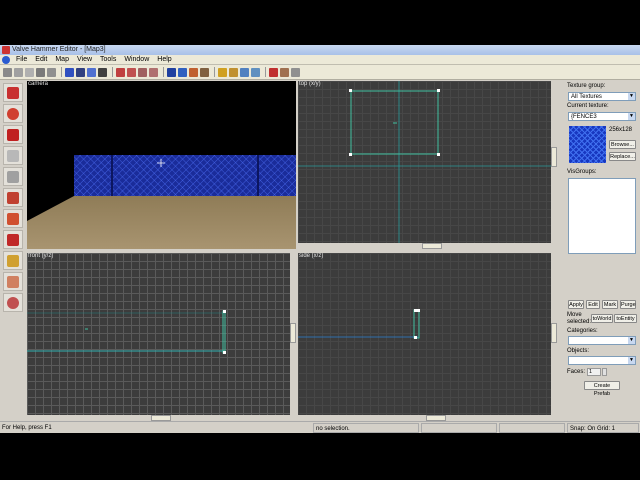  Describe the element at coordinates (18, 72) in the screenshot. I see `grid-smaller-icon` at that location.